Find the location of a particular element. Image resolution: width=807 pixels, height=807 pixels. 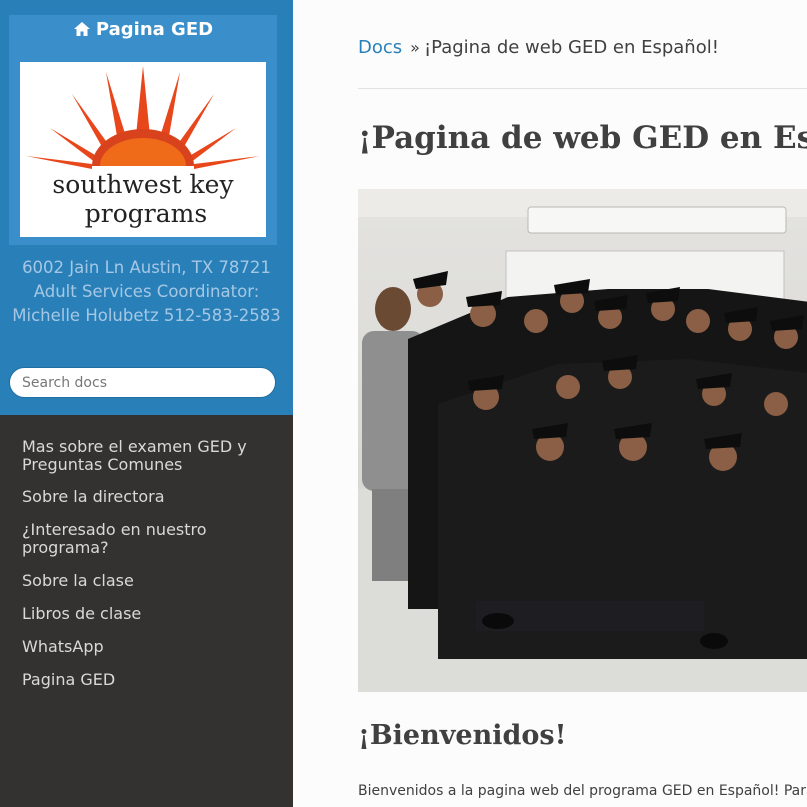

sidebar-item-interesado: ¿Interesado en nuestro programa? is located at coordinates (146, 539).